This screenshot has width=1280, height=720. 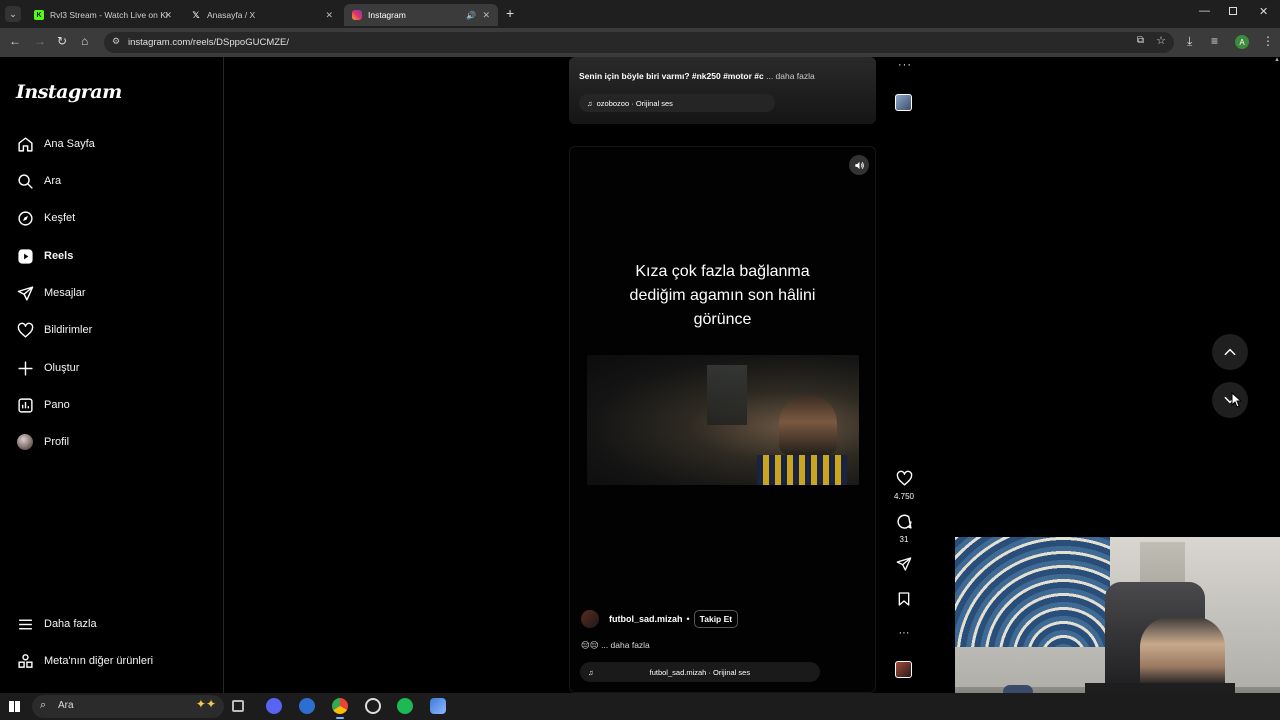 I want to click on sidebar-item-label: Reels, so click(x=59, y=256).